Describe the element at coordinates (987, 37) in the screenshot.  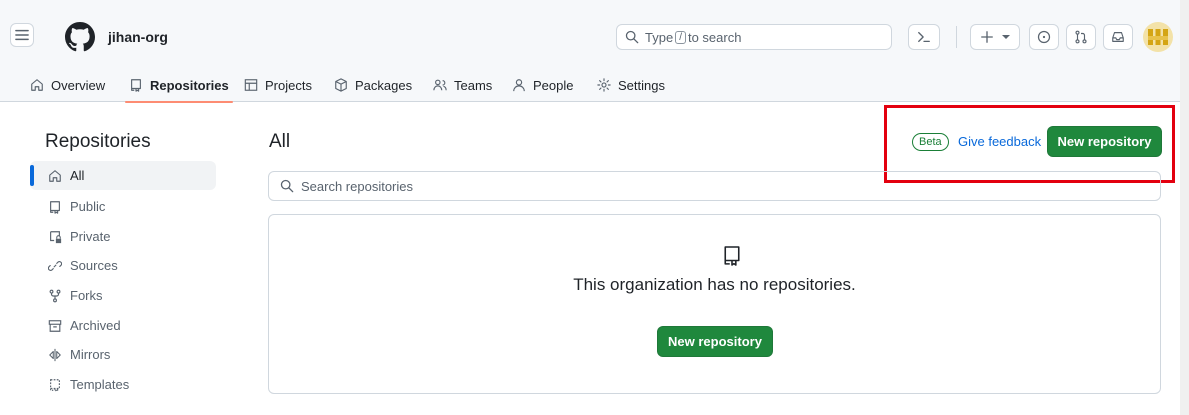
I see `plus-icon` at that location.